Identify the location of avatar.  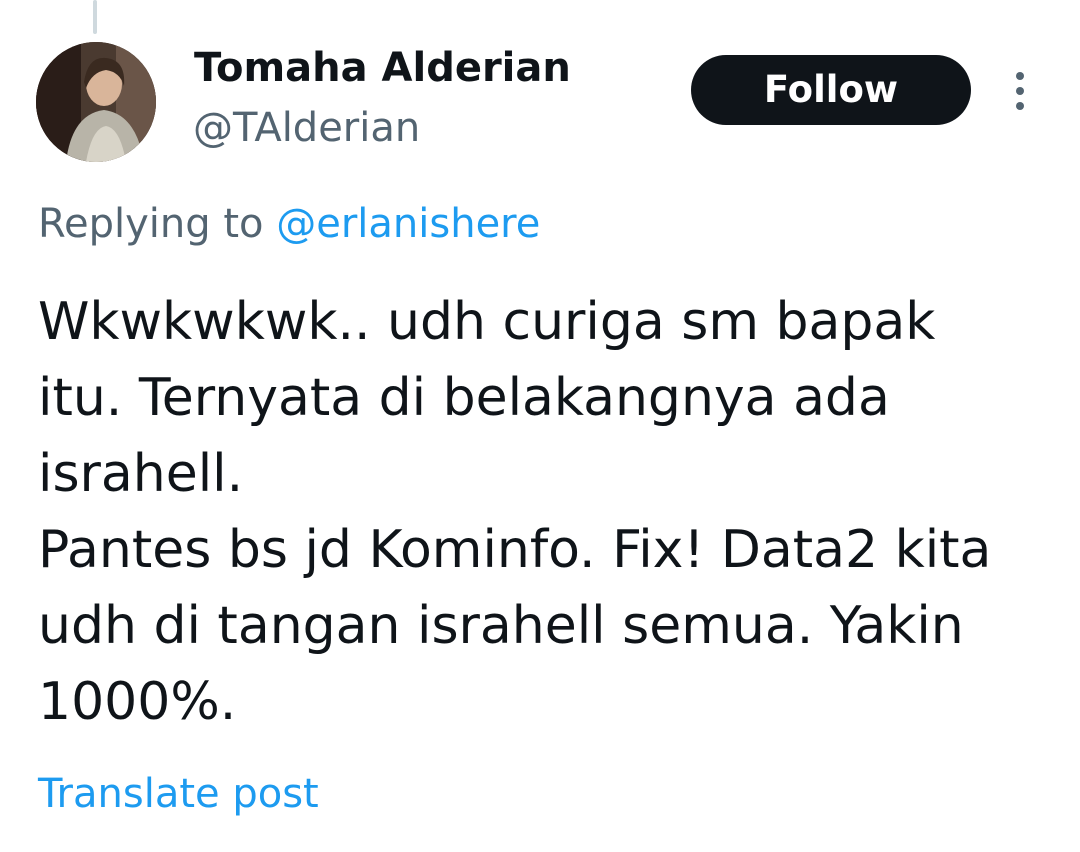
(96, 102).